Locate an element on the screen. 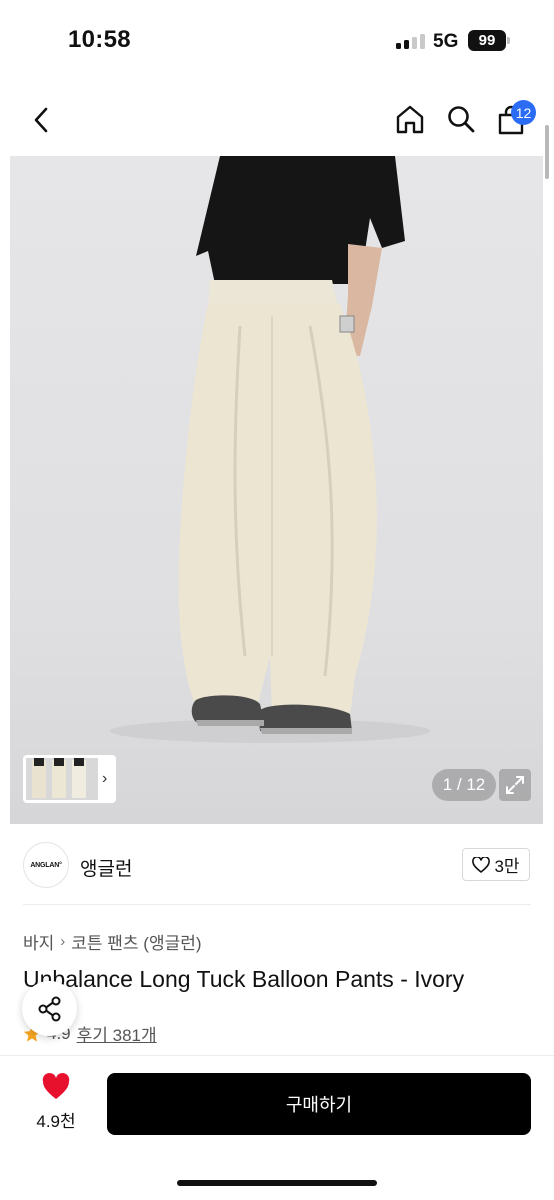 This screenshot has height=1200, width=554. home-button is located at coordinates (410, 119).